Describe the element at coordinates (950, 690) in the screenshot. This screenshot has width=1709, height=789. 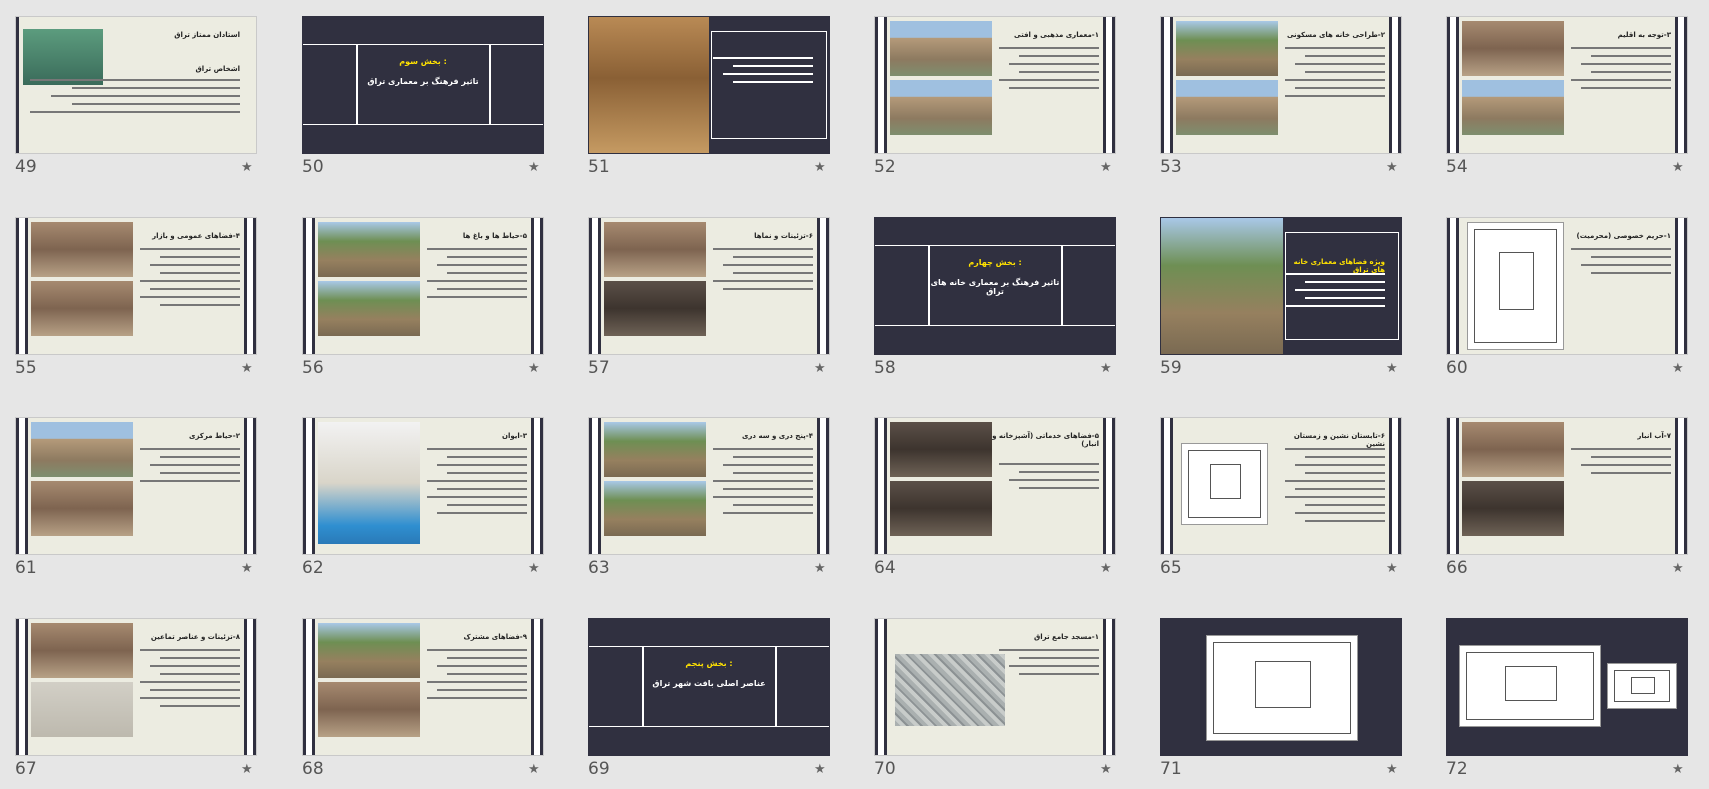
I see `aerial-map-image` at that location.